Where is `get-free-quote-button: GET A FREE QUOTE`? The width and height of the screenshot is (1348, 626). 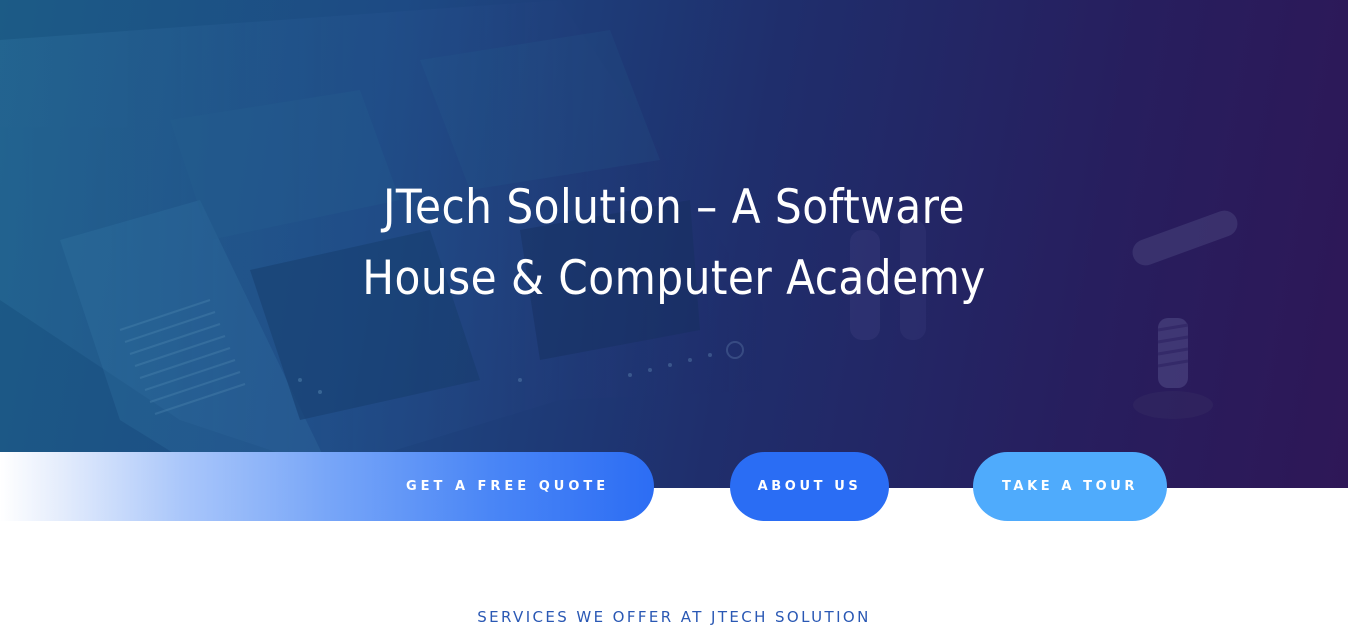
get-free-quote-button: GET A FREE QUOTE is located at coordinates (327, 486).